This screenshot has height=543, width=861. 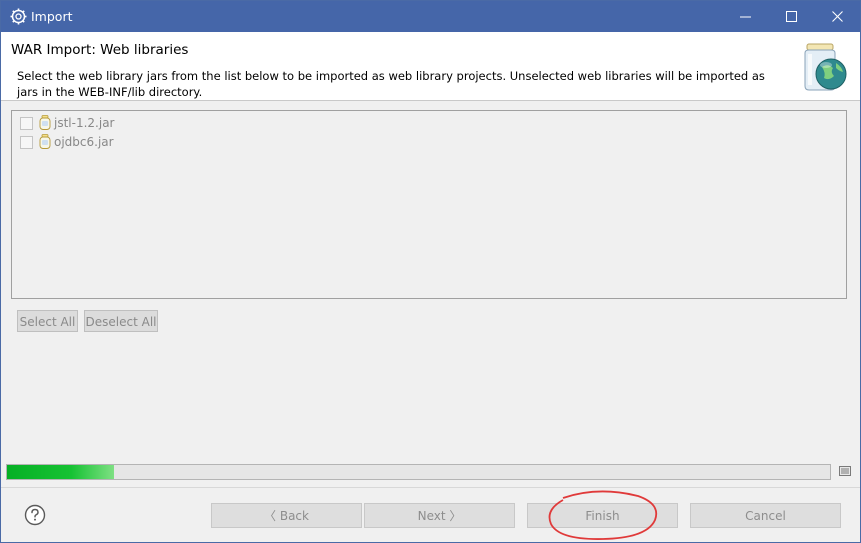 I want to click on page-title: WAR Import: Web libraries, so click(x=100, y=50).